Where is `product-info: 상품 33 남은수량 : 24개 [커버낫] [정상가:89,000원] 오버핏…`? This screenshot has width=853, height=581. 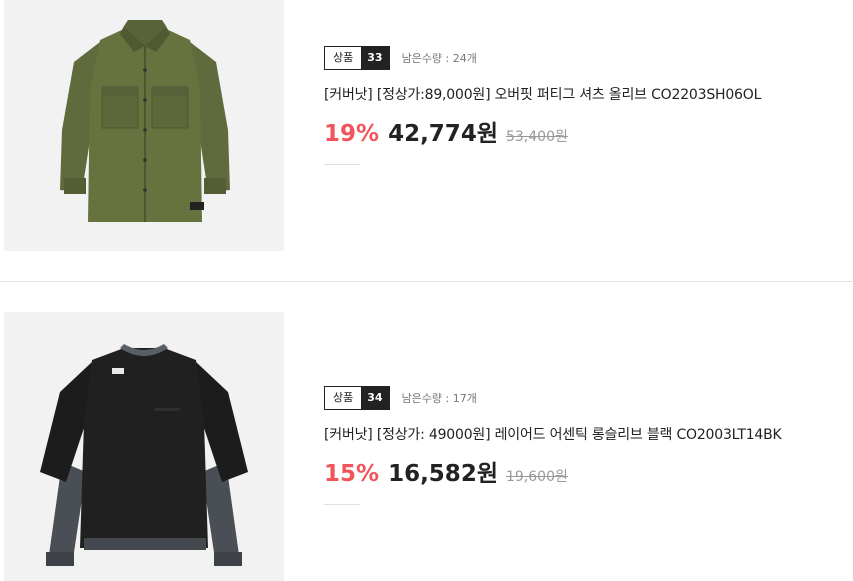 product-info: 상품 33 남은수량 : 24개 [커버낫] [정상가:89,000원] 오버핏… is located at coordinates (542, 105).